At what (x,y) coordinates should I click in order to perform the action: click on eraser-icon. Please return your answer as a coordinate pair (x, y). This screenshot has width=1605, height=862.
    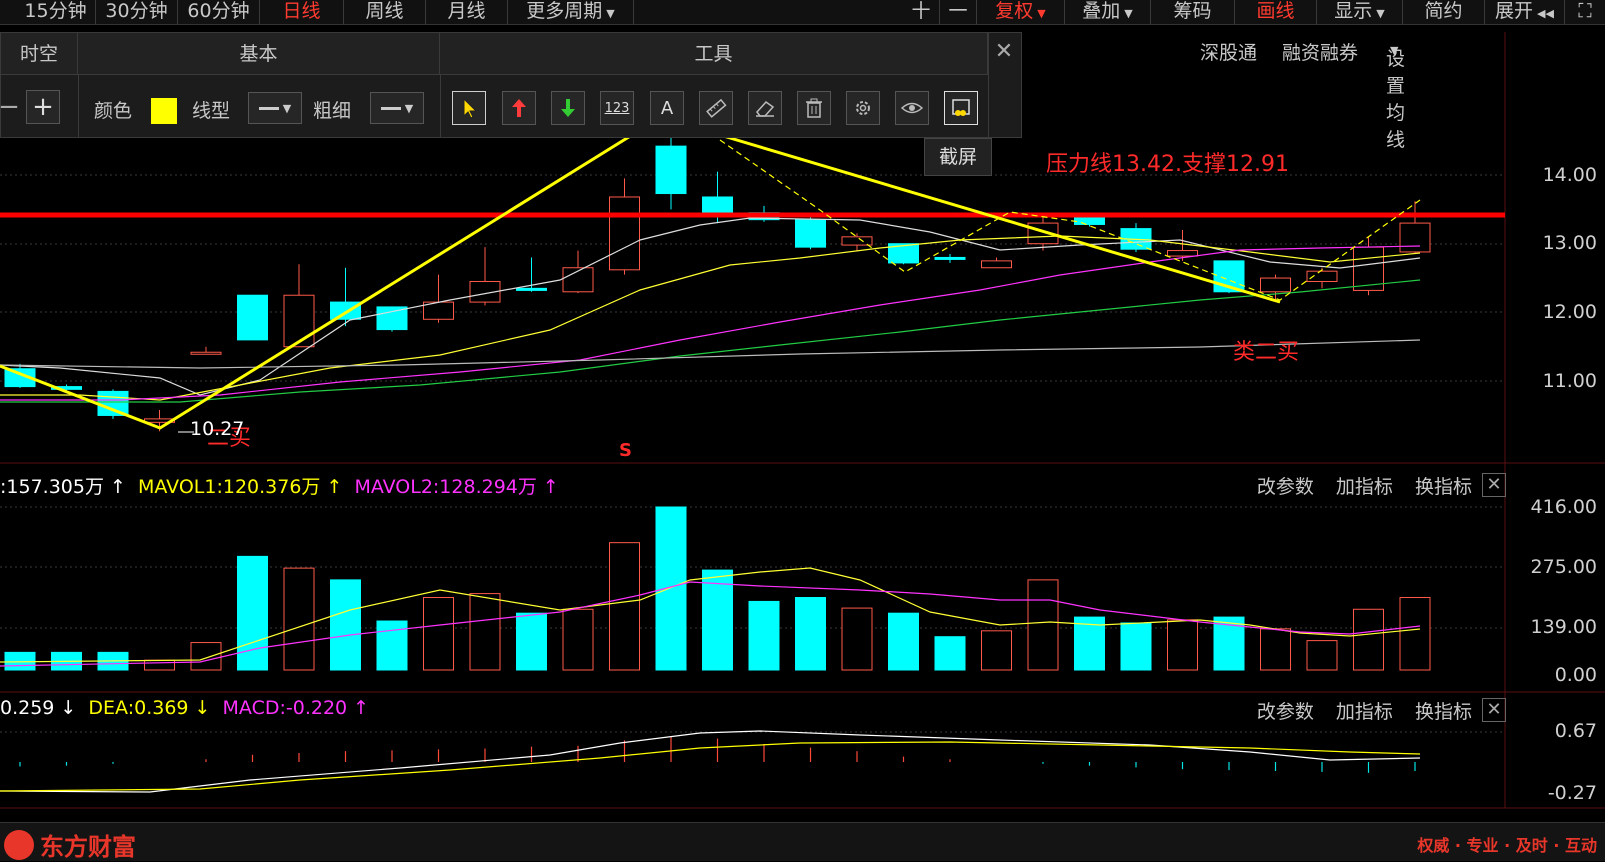
    Looking at the image, I should click on (765, 109).